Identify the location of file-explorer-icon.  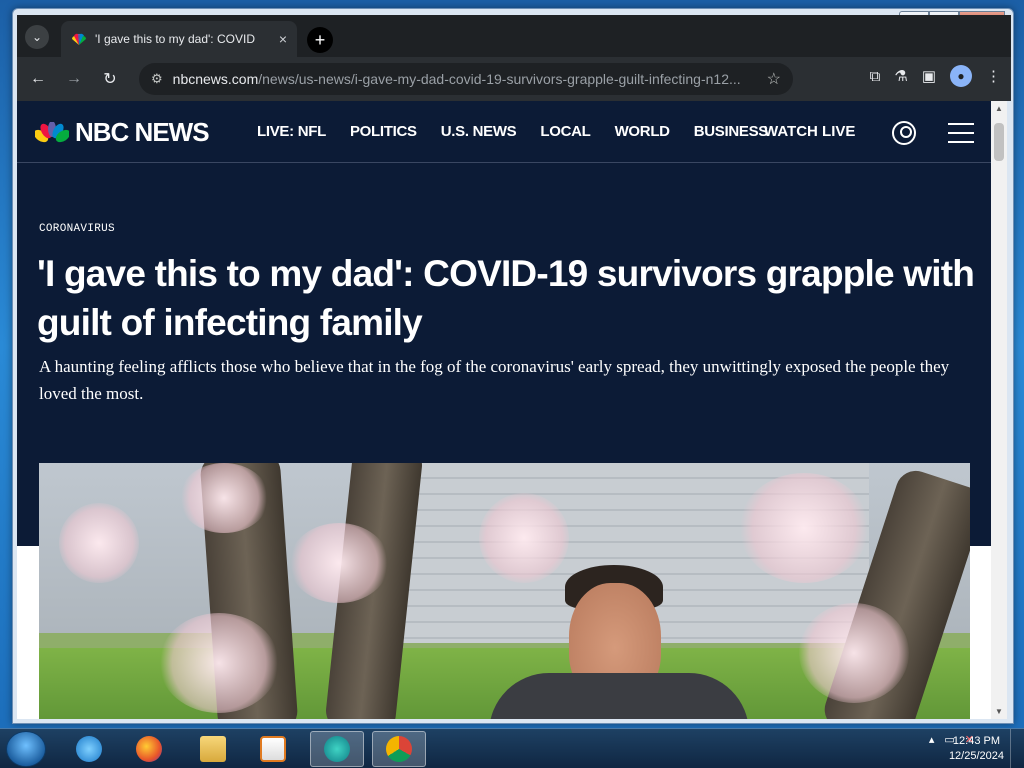
(213, 749).